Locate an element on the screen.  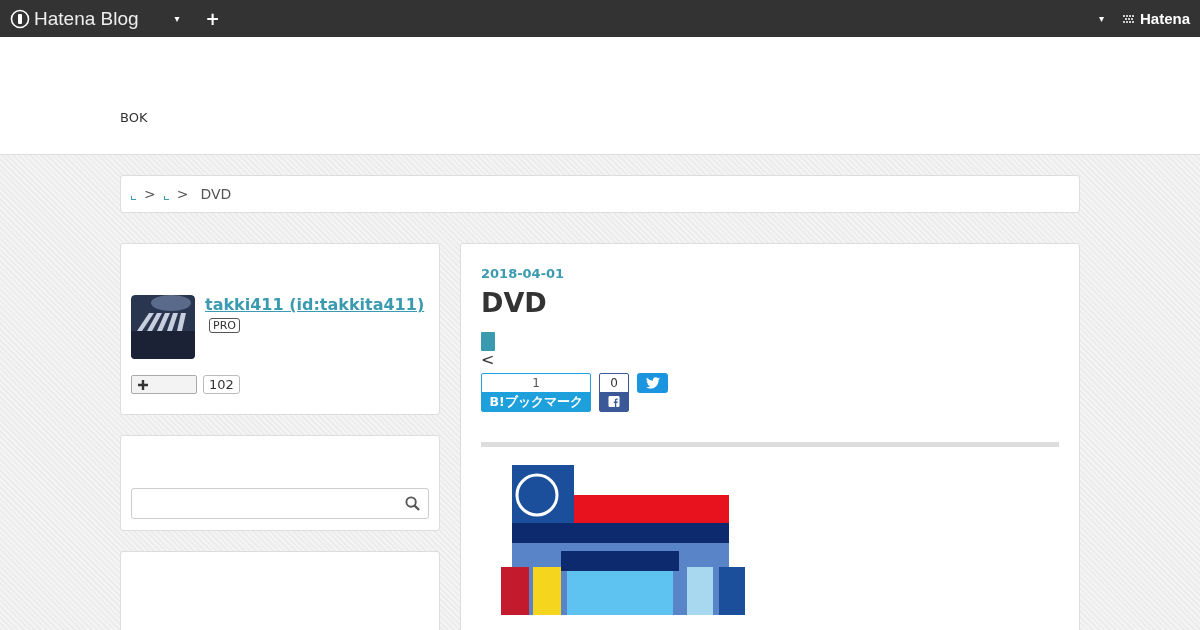
facebook-count: 0 is located at coordinates (614, 383).